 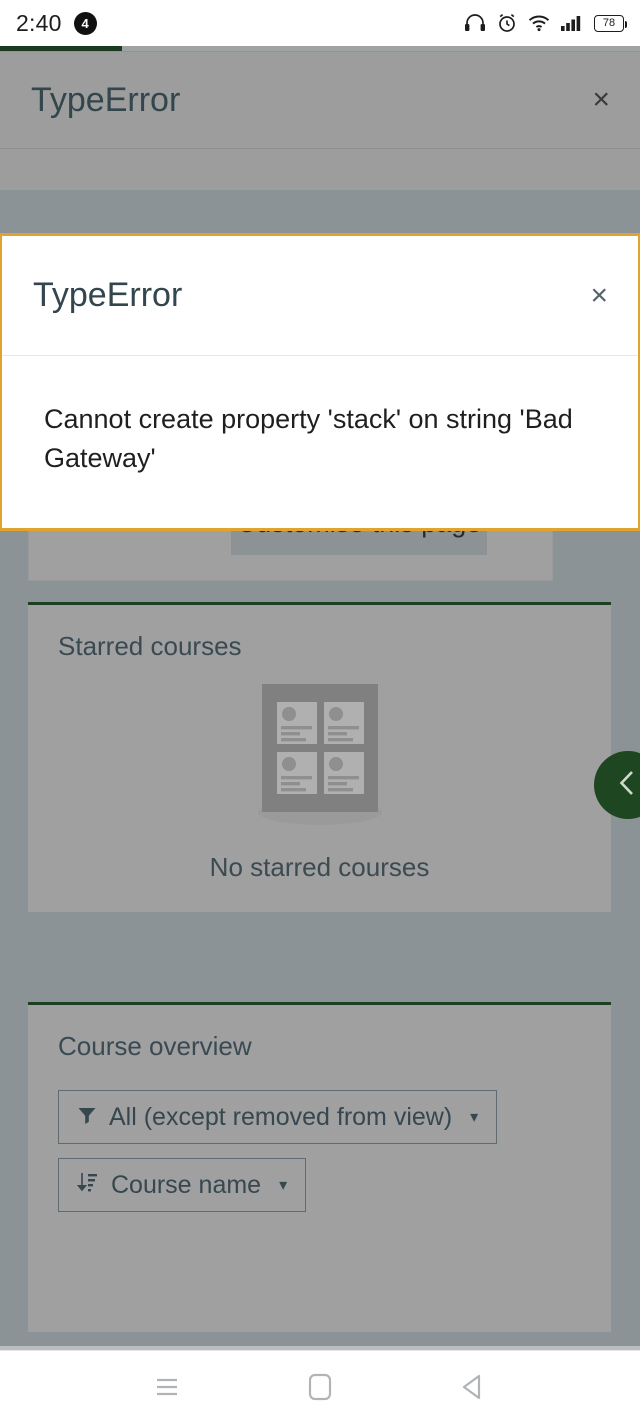 I want to click on headset-icon, so click(x=475, y=23).